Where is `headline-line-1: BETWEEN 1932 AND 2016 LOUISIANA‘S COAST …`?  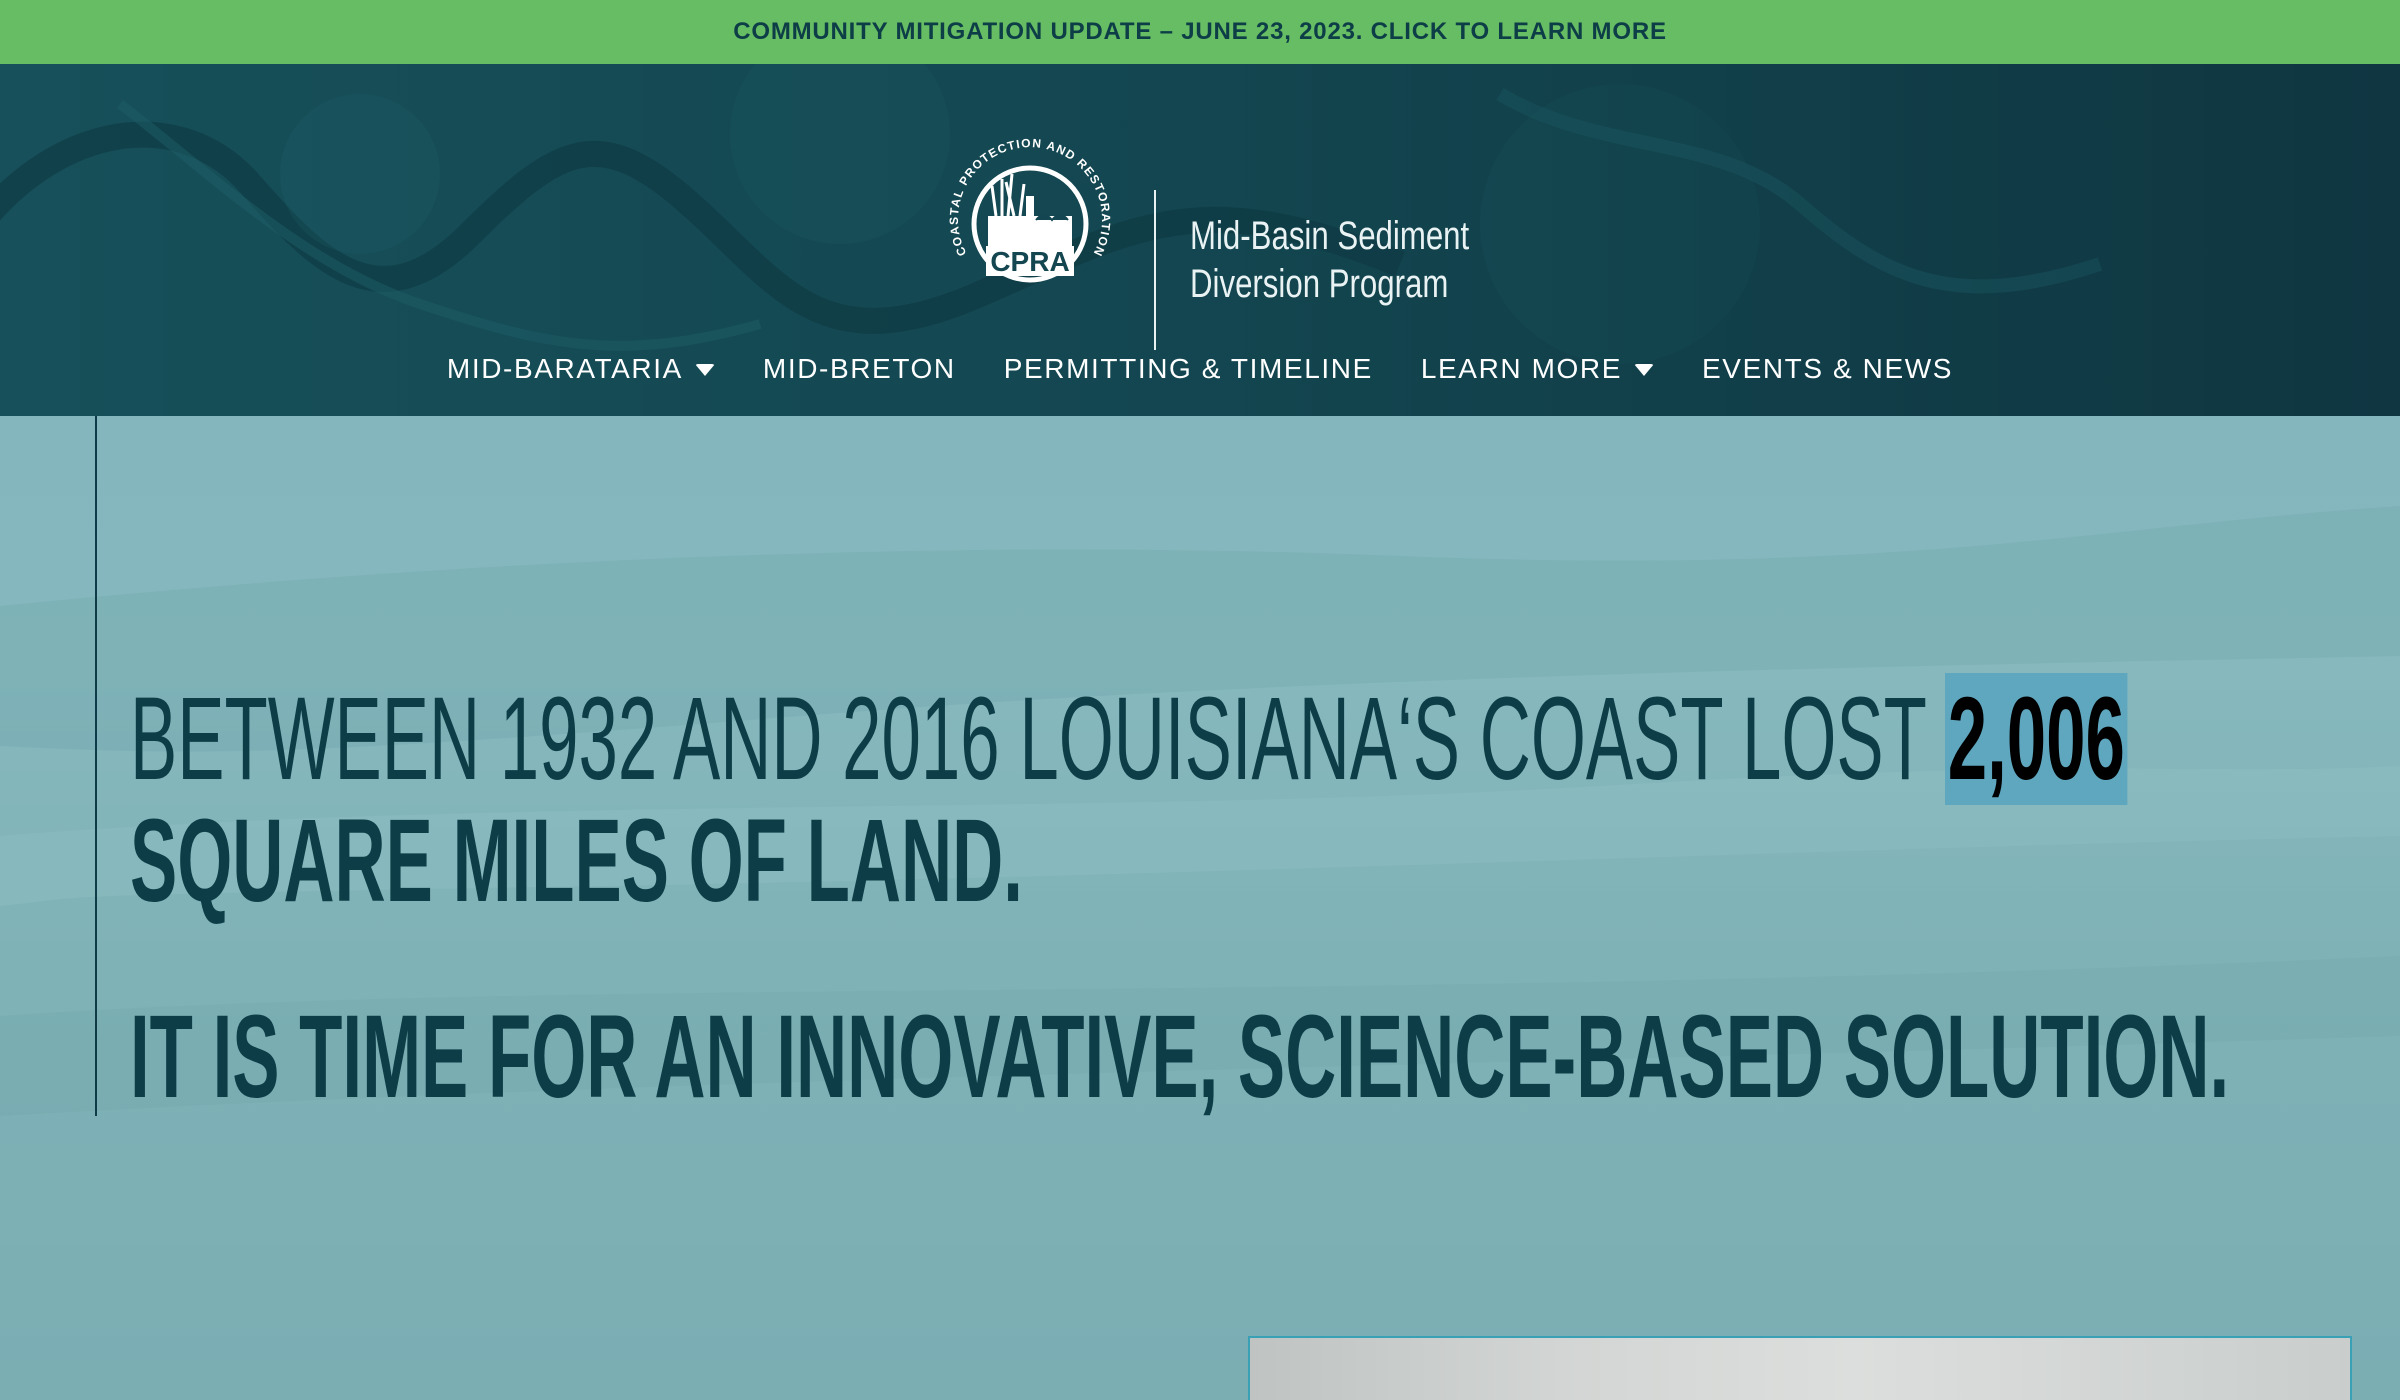
headline-line-1: BETWEEN 1932 AND 2016 LOUISIANA‘S COAST … is located at coordinates (1129, 739).